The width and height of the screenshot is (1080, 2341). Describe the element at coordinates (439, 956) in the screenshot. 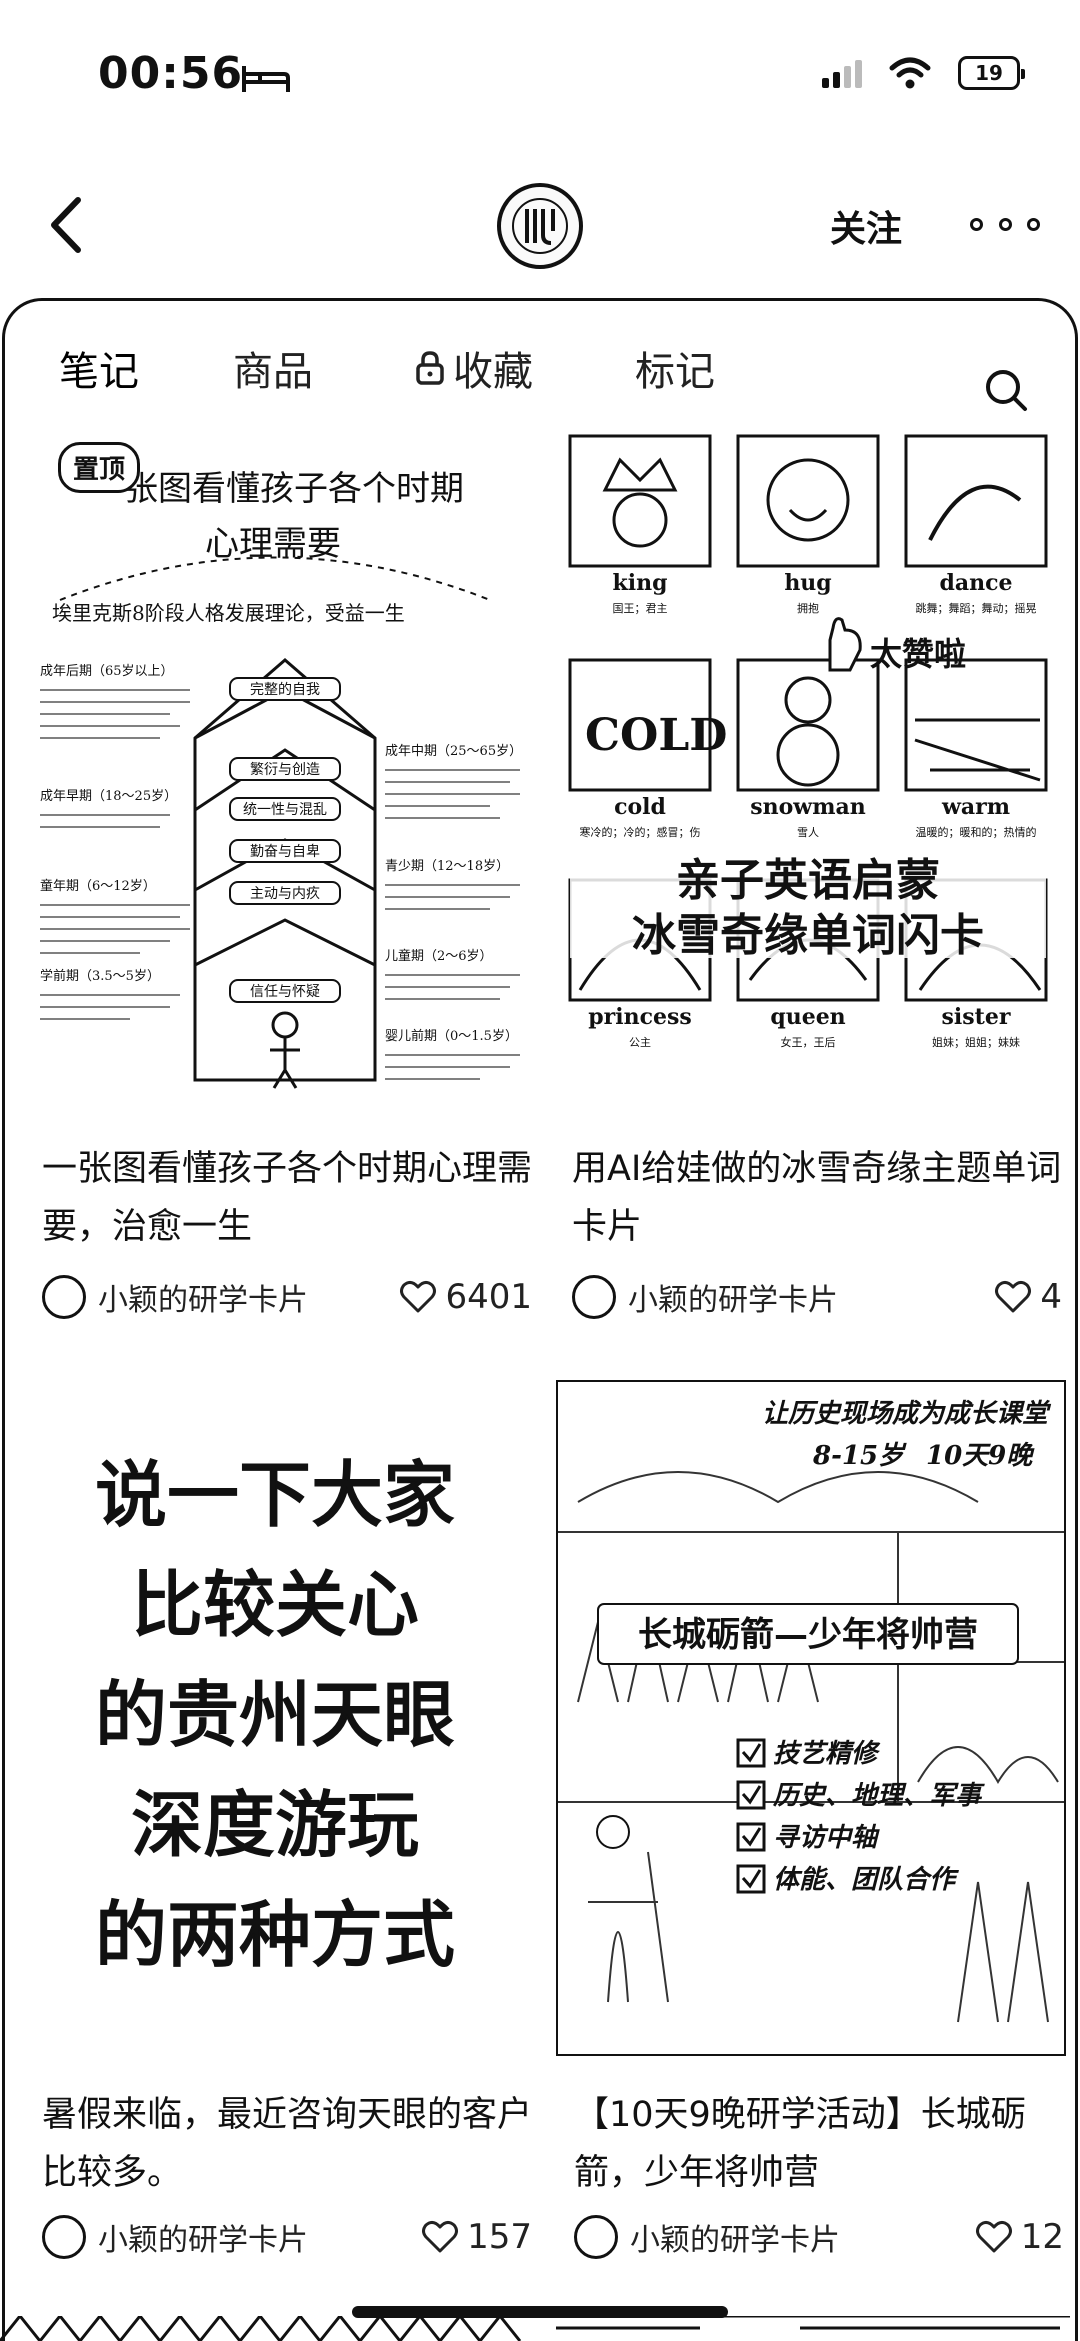

I see `stage-label: 儿童期（2～6岁）` at that location.